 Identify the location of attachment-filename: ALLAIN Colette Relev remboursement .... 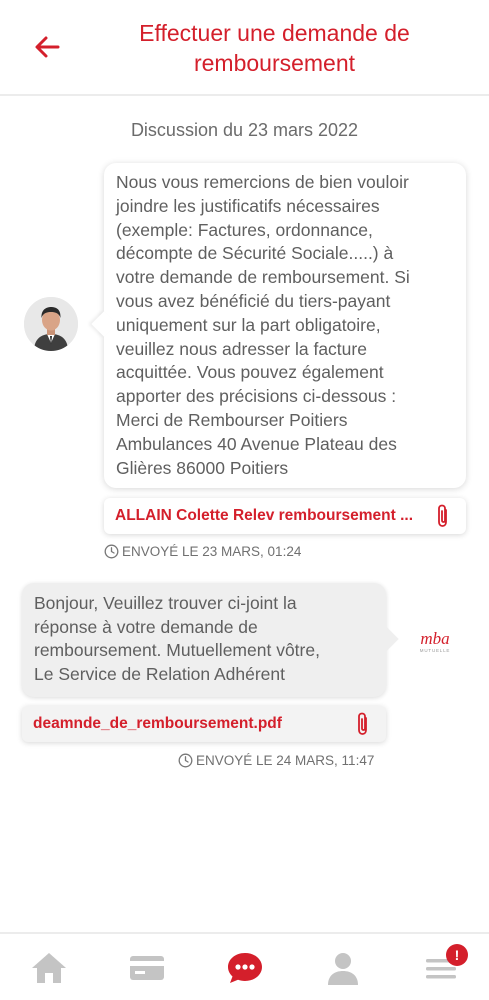
(264, 515).